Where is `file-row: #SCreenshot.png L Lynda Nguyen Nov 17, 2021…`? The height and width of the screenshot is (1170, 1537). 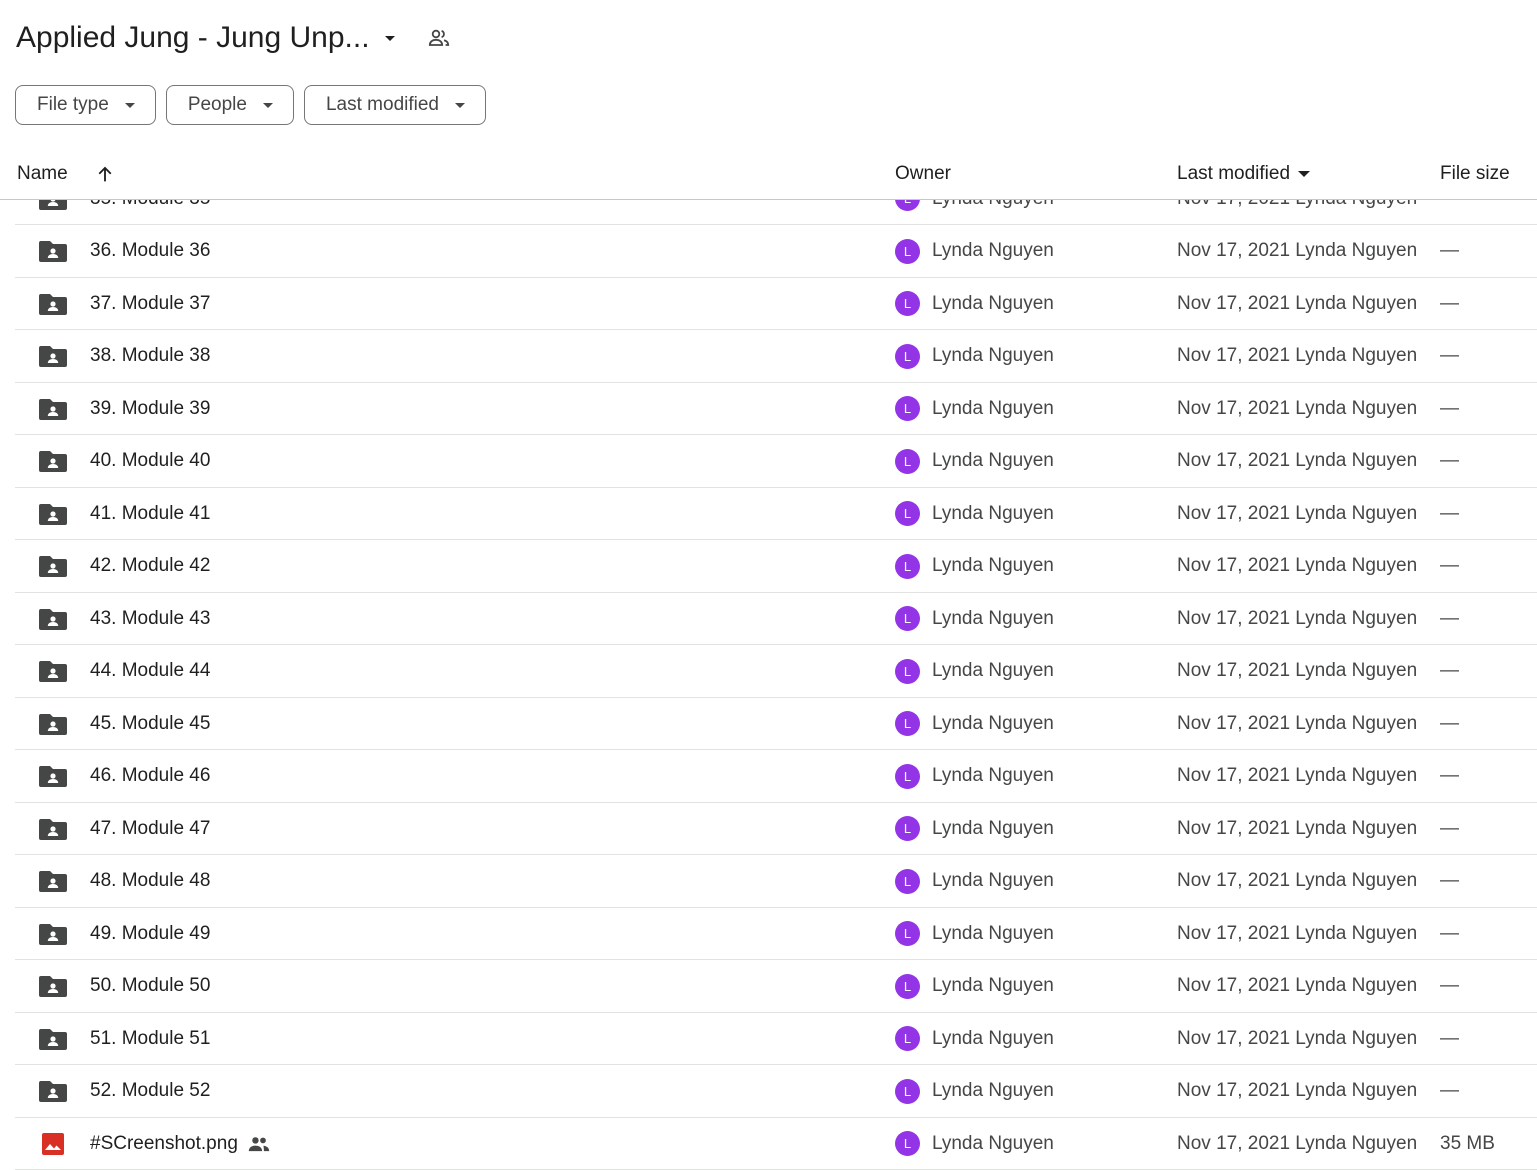
file-row: #SCreenshot.png L Lynda Nguyen Nov 17, 2021… is located at coordinates (776, 1144).